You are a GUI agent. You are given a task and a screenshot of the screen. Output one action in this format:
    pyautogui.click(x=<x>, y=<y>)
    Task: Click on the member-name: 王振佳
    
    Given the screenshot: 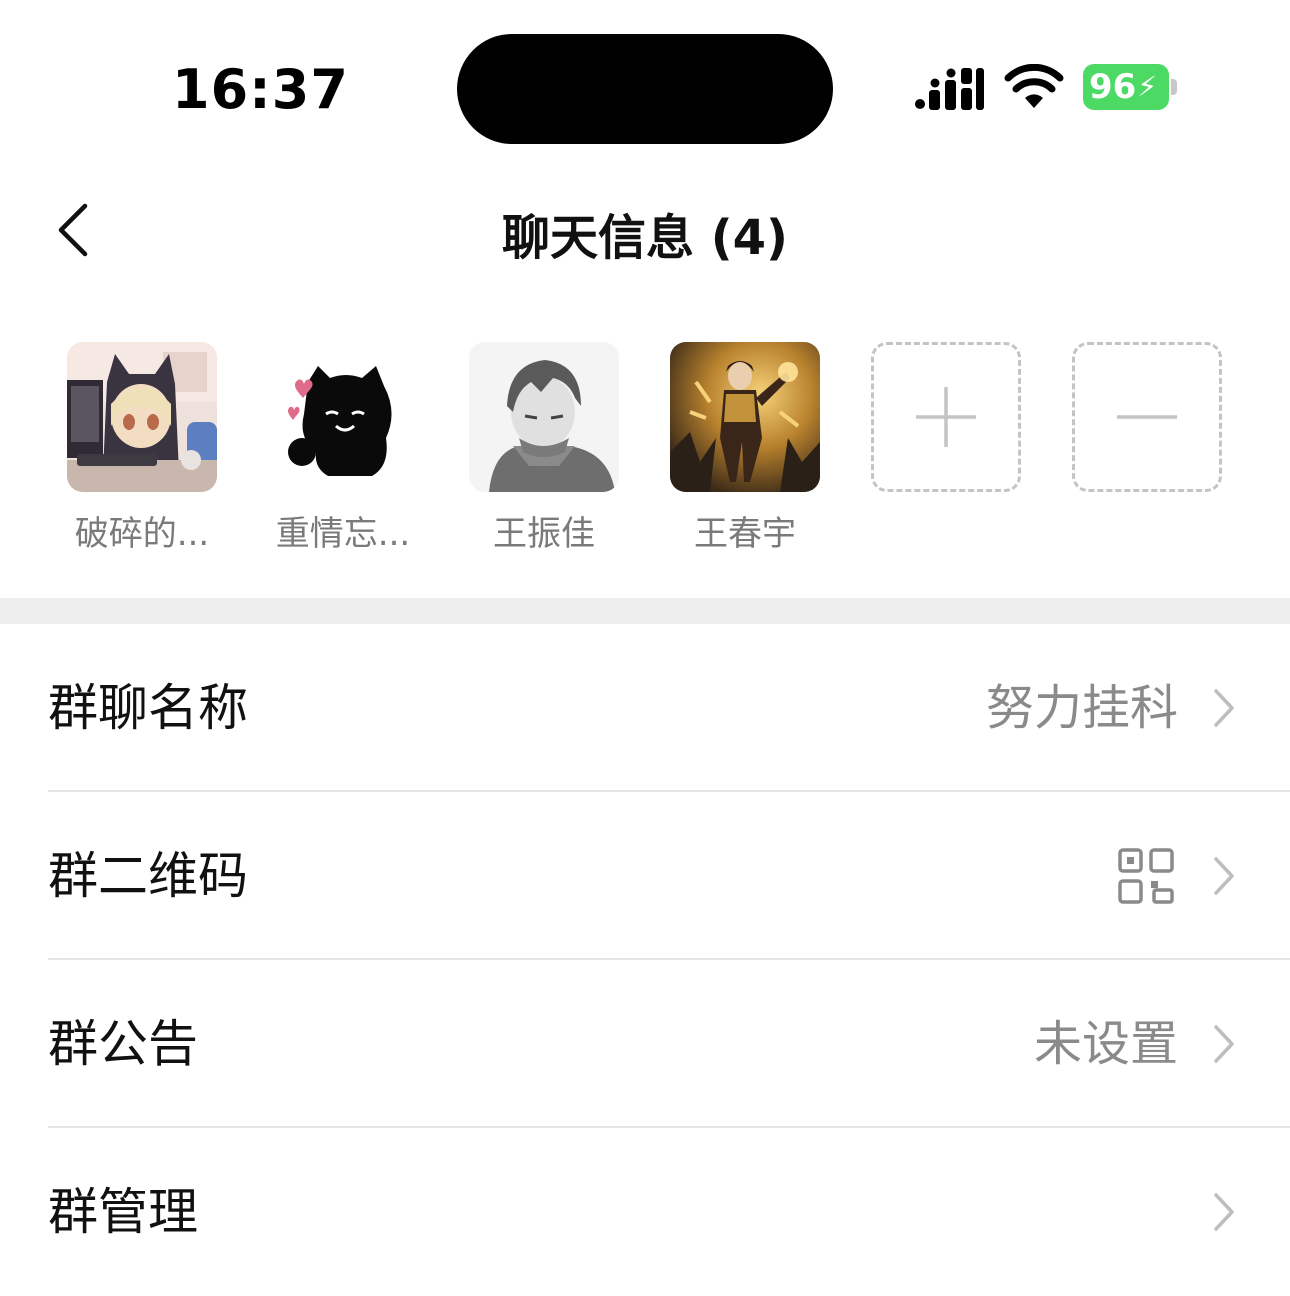 What is the action you would take?
    pyautogui.click(x=544, y=534)
    